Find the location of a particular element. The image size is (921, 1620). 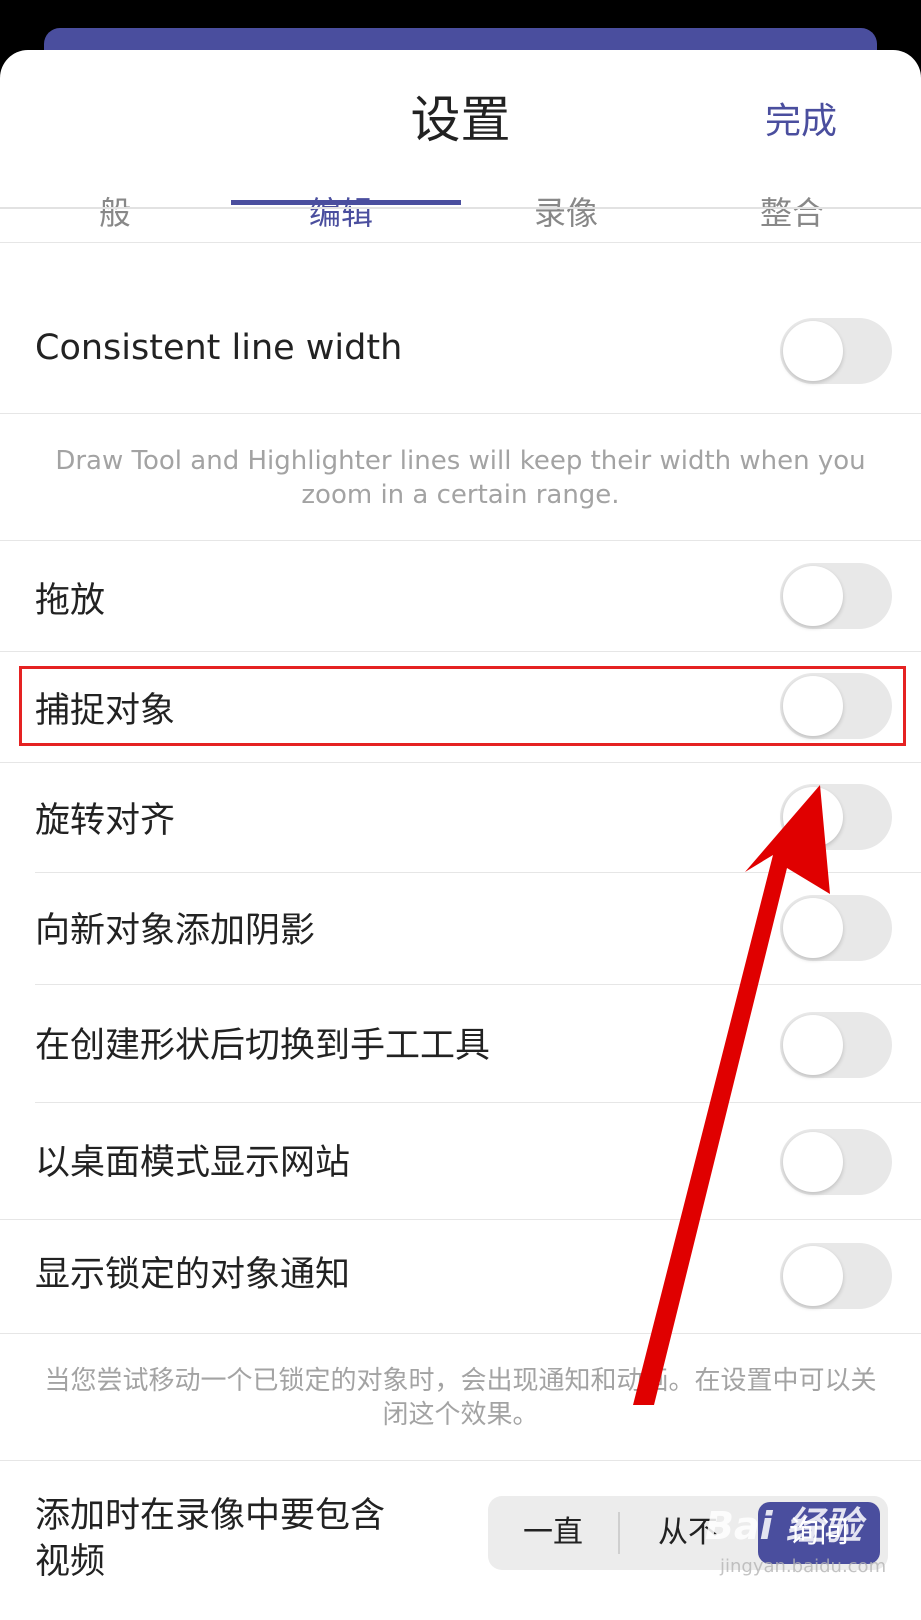

tabs-divider is located at coordinates (460, 208).